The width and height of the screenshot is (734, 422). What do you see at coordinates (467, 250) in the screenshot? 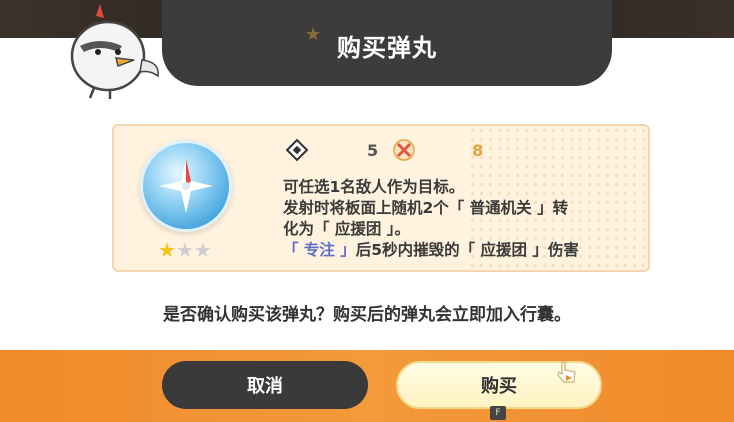
I see `description-line-rest: 后5秒内摧毁的「 应援团 」伤害` at bounding box center [467, 250].